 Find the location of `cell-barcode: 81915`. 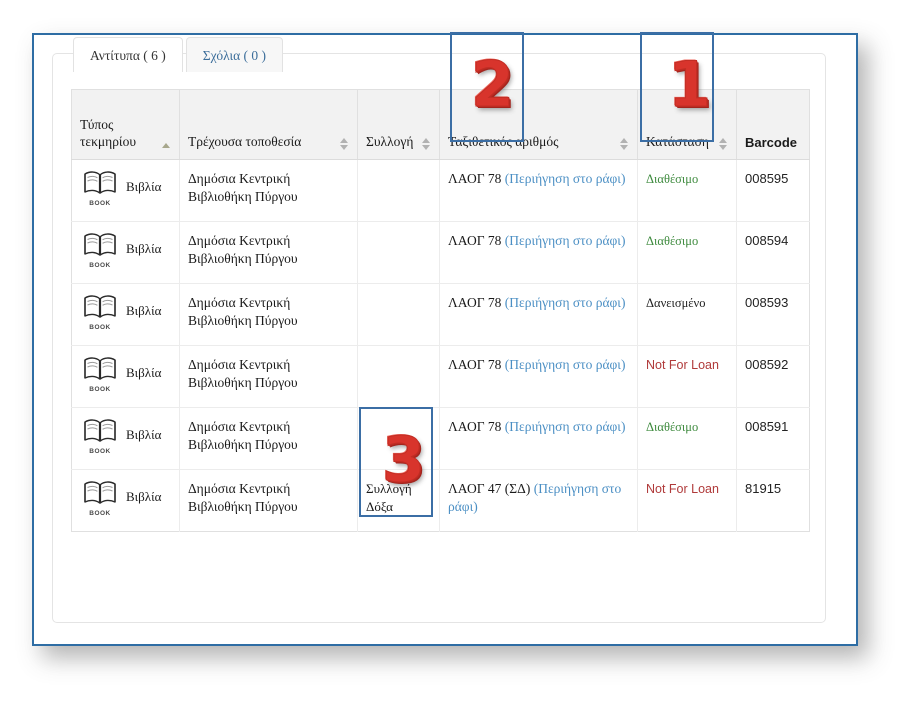

cell-barcode: 81915 is located at coordinates (773, 501).